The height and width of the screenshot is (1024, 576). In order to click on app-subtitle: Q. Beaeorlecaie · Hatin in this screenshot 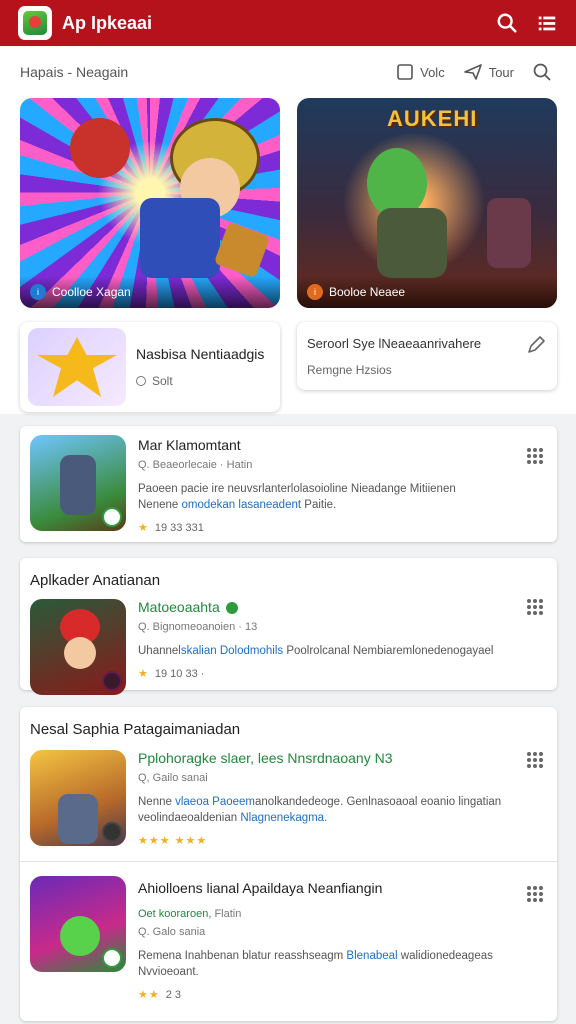, I will do `click(195, 465)`.